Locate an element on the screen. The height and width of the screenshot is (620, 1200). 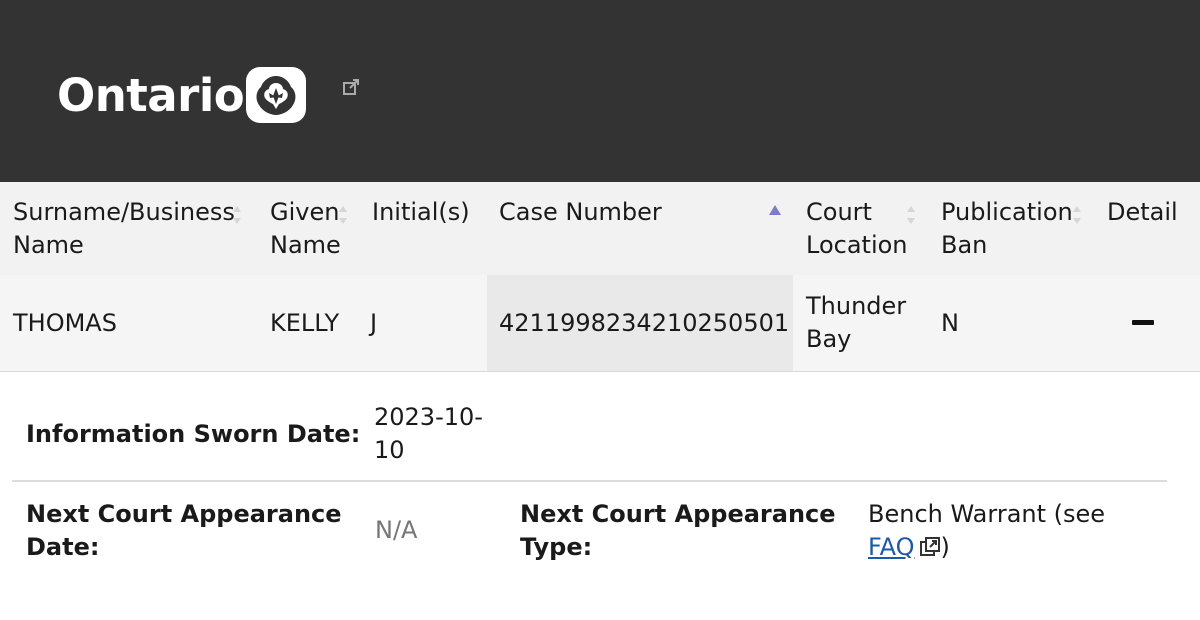
value-line: 10 is located at coordinates (389, 450).